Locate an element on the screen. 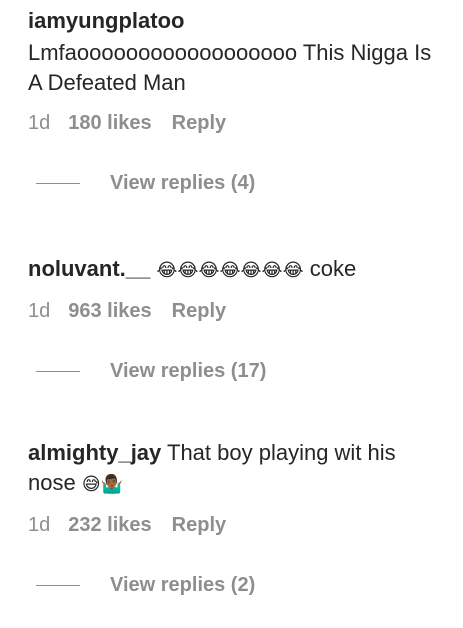 The width and height of the screenshot is (463, 628). comment-likes: 963 likes is located at coordinates (109, 311).